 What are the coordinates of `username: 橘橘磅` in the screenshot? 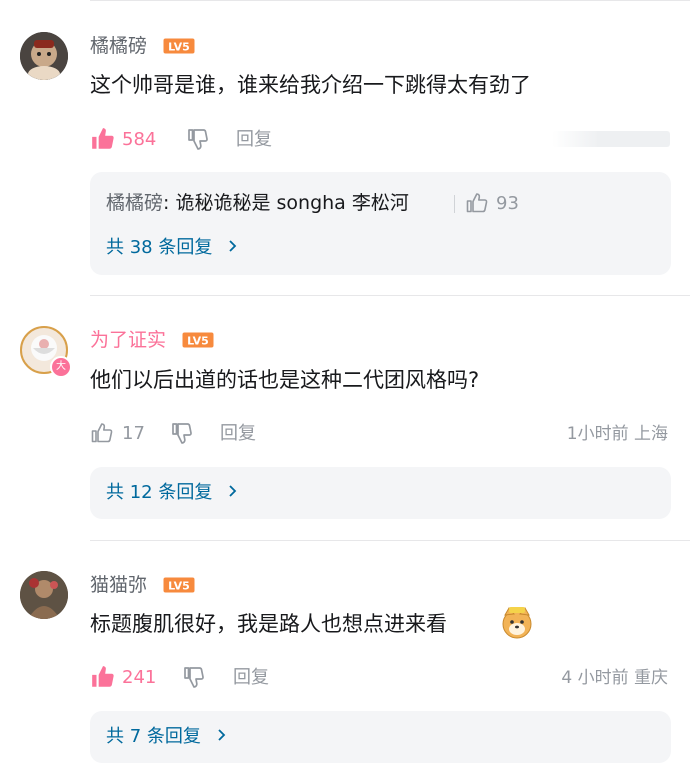 It's located at (118, 46).